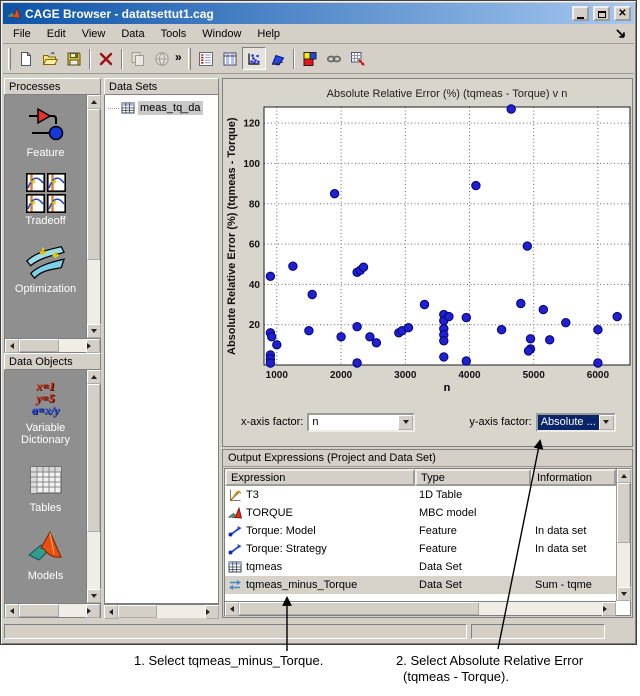 Image resolution: width=640 pixels, height=696 pixels. I want to click on expression-row-torque-model: Torque: Model Feature In data set, so click(420, 531).